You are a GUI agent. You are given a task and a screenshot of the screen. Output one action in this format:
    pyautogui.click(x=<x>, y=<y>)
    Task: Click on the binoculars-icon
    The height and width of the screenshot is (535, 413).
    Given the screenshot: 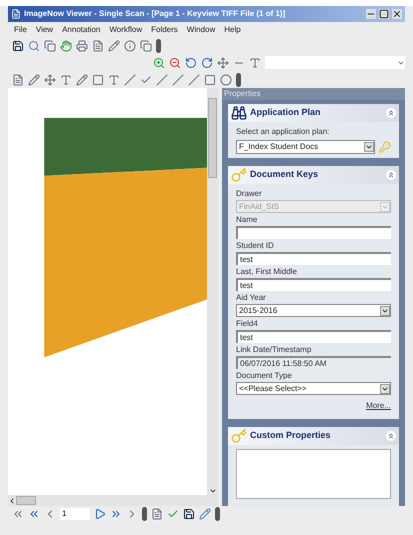 What is the action you would take?
    pyautogui.click(x=239, y=113)
    